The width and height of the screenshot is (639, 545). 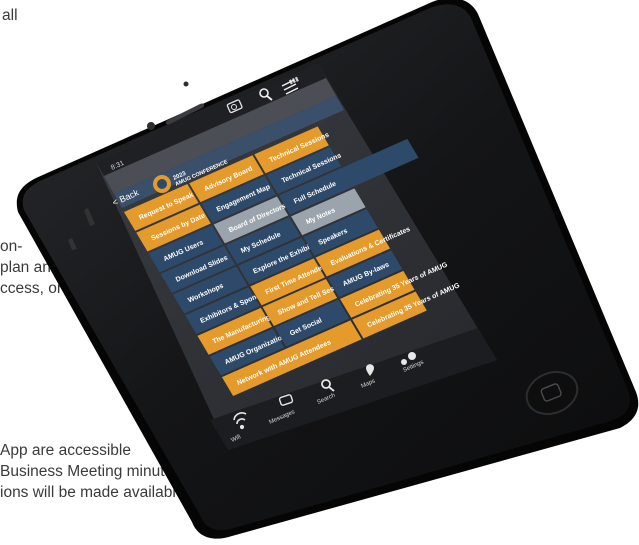 I want to click on sensor, so click(x=186, y=84).